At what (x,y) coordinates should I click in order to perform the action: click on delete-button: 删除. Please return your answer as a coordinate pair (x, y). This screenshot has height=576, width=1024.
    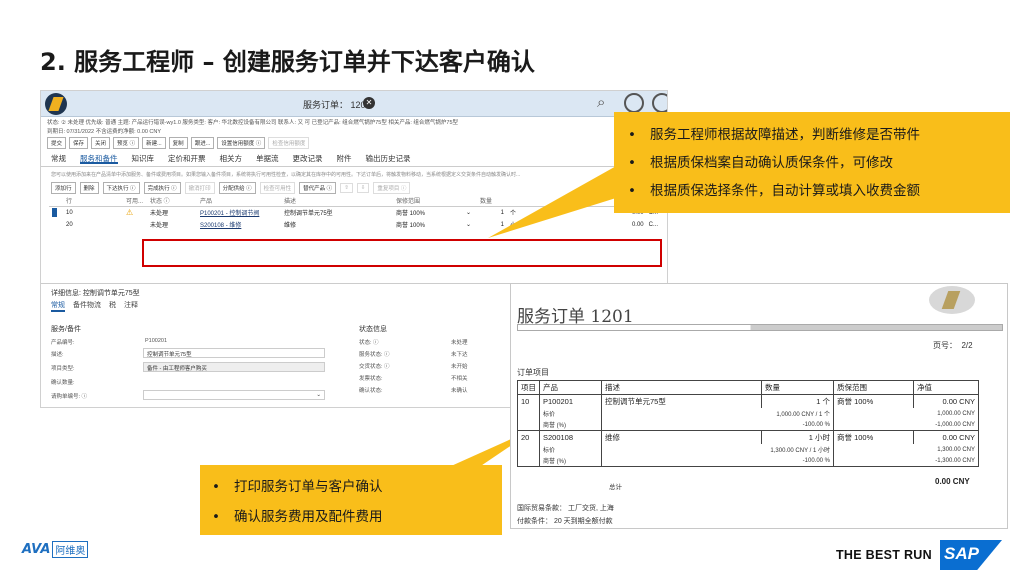
    Looking at the image, I should click on (89, 188).